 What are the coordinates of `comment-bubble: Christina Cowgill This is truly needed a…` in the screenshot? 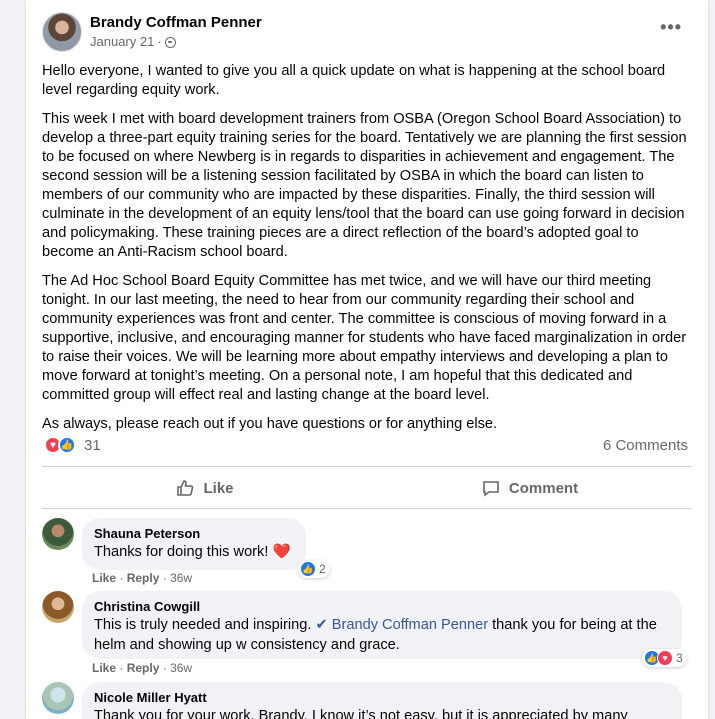 It's located at (382, 625).